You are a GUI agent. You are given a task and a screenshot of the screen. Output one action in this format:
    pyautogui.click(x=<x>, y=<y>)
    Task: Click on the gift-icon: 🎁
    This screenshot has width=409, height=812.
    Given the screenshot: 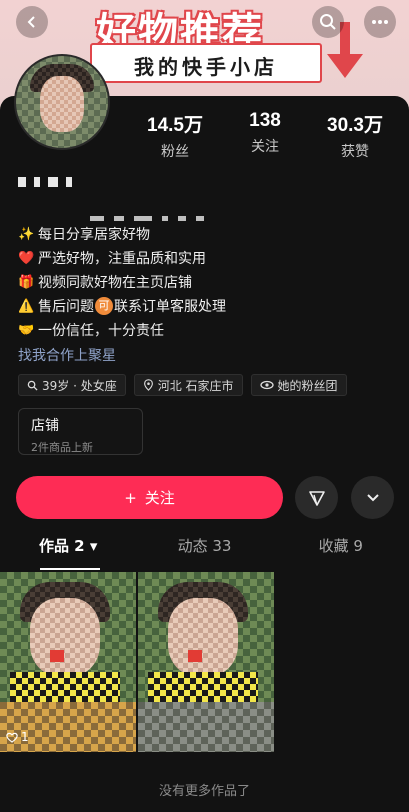 What is the action you would take?
    pyautogui.click(x=26, y=282)
    